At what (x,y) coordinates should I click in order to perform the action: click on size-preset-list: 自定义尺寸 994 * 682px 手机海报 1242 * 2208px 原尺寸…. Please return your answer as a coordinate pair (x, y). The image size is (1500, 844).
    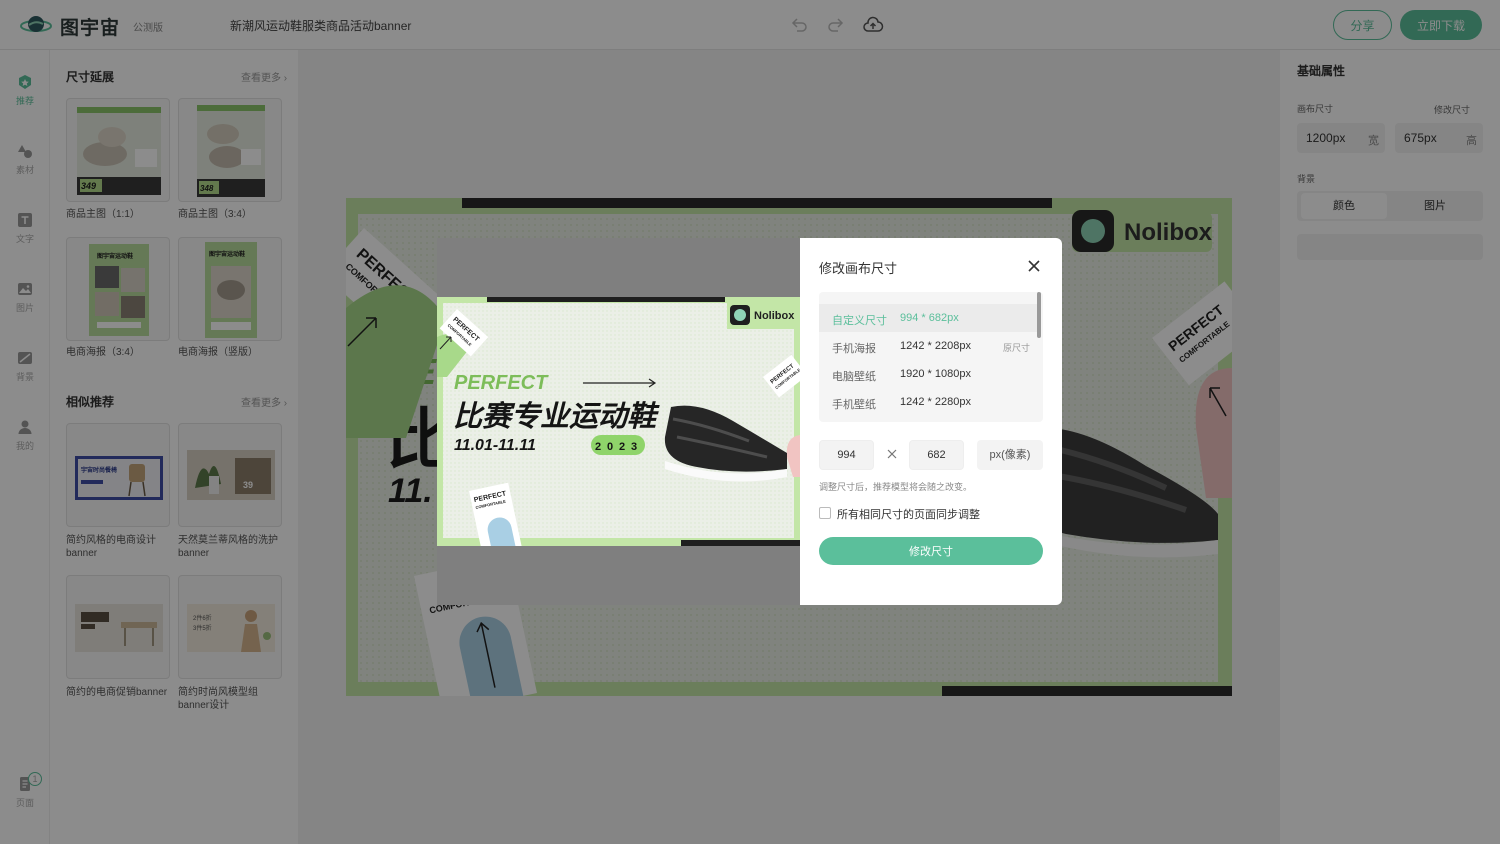
    Looking at the image, I should click on (931, 357).